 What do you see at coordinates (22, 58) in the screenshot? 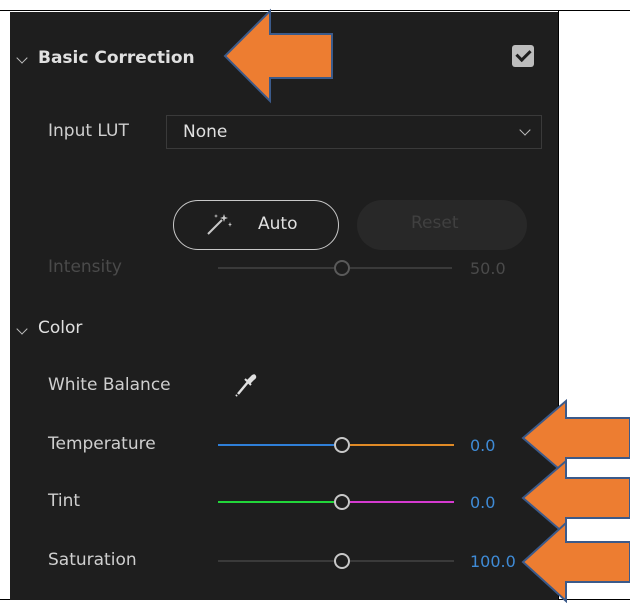
I see `basic-correction-chevron-icon` at bounding box center [22, 58].